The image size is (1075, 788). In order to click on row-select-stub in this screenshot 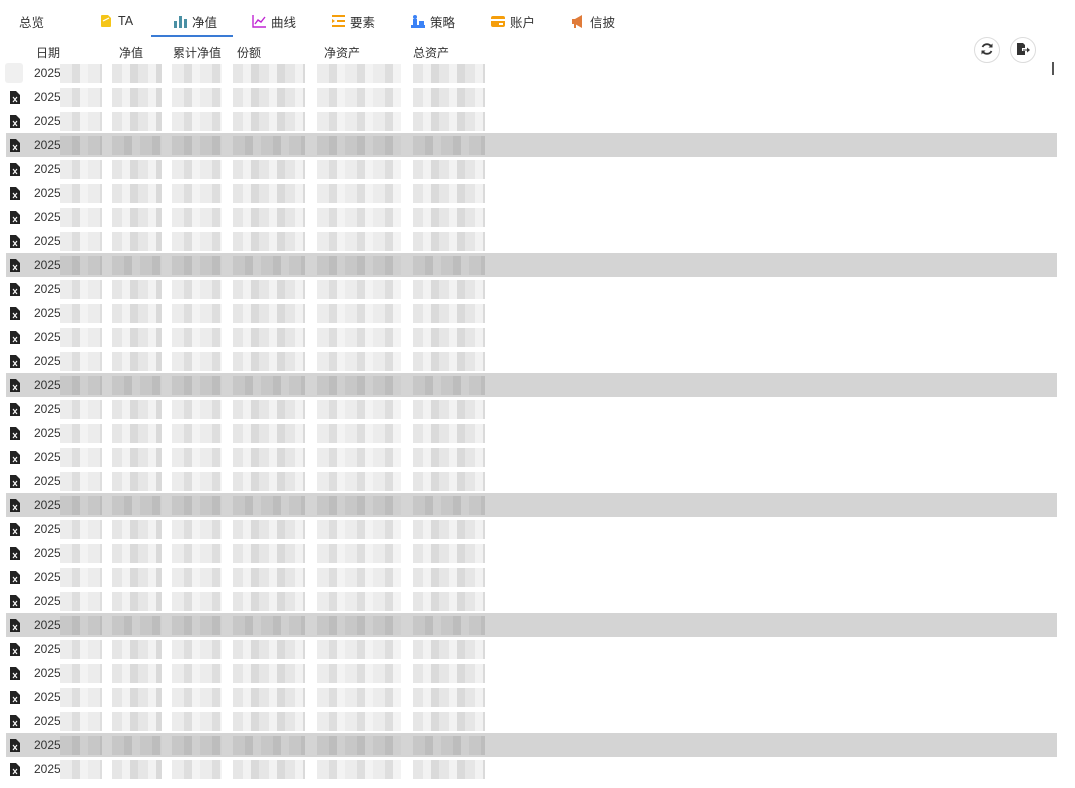, I will do `click(14, 73)`.